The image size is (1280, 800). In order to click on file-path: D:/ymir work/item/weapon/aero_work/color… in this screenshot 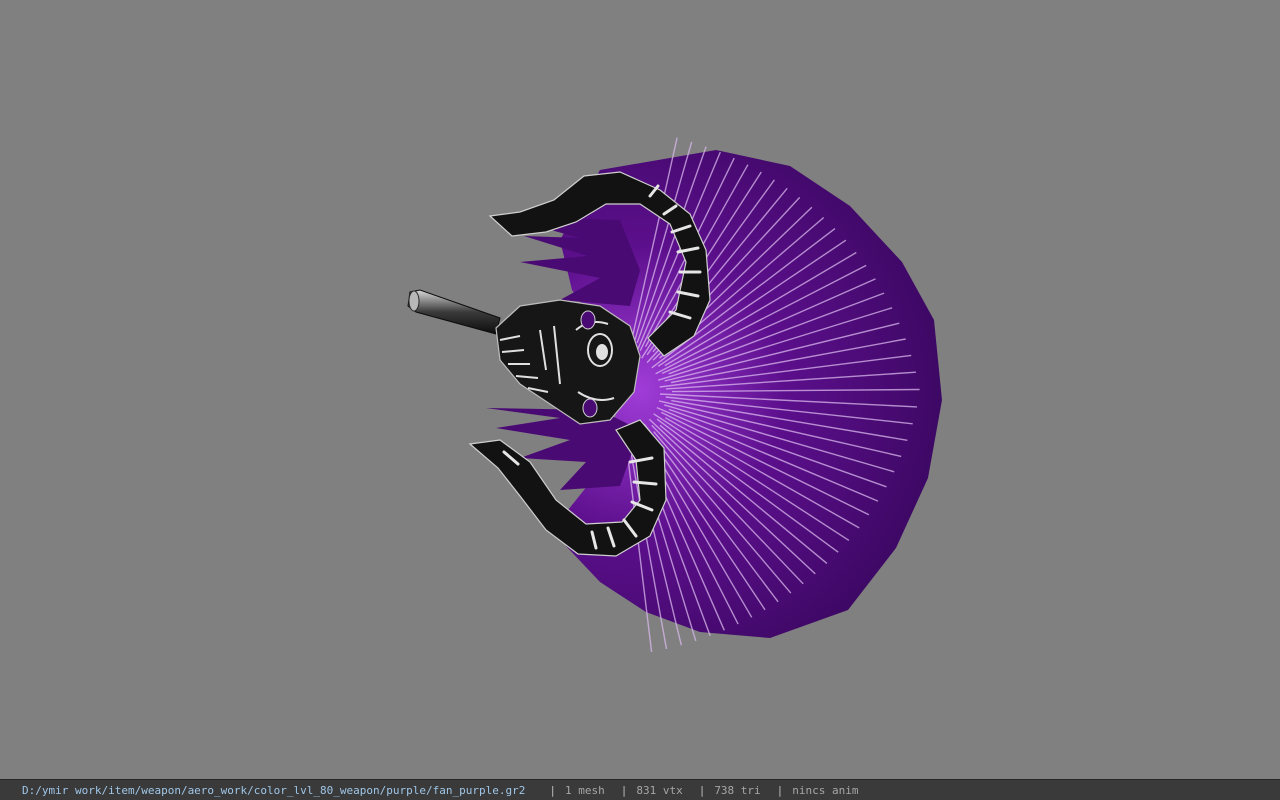, I will do `click(274, 790)`.